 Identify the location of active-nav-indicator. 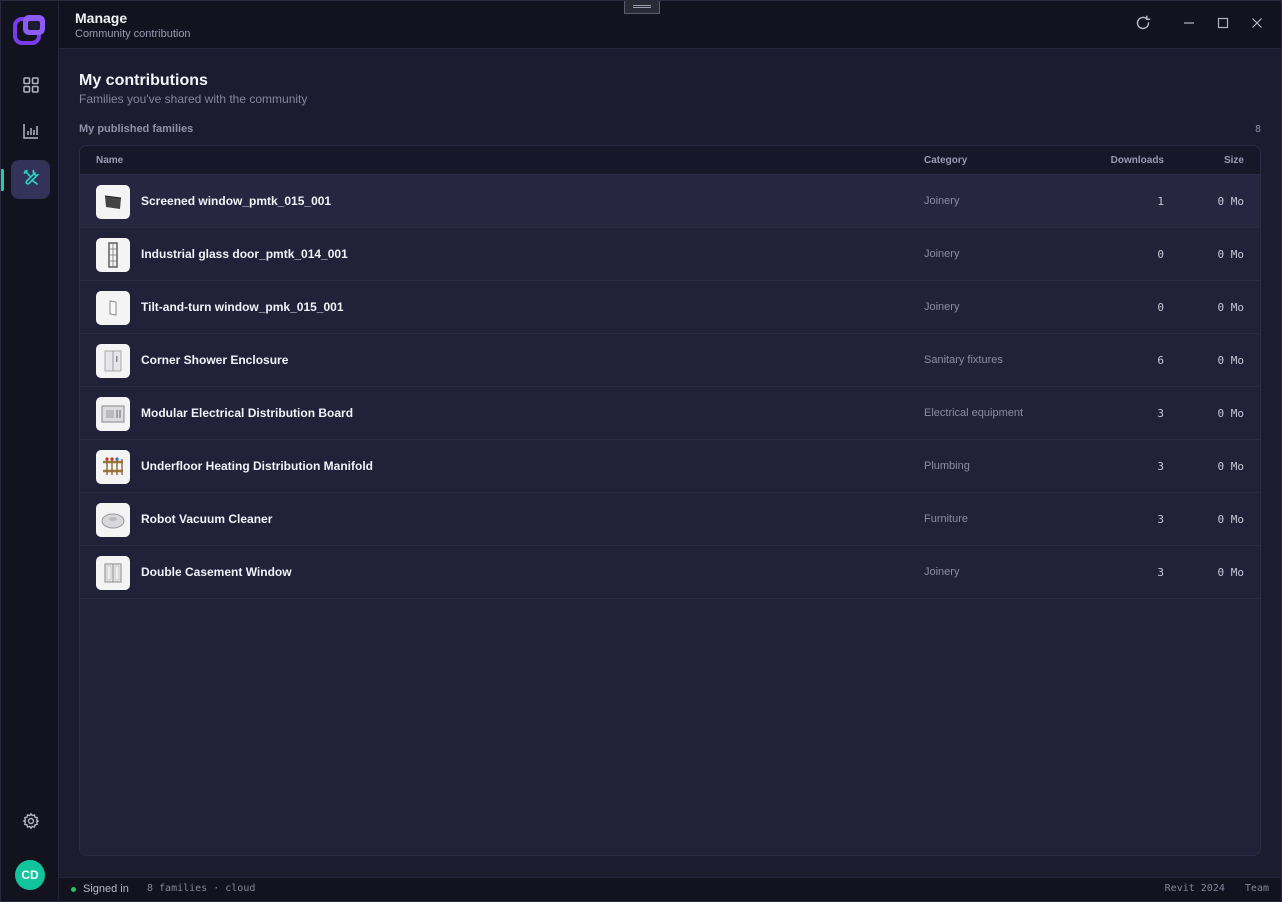
(2, 180).